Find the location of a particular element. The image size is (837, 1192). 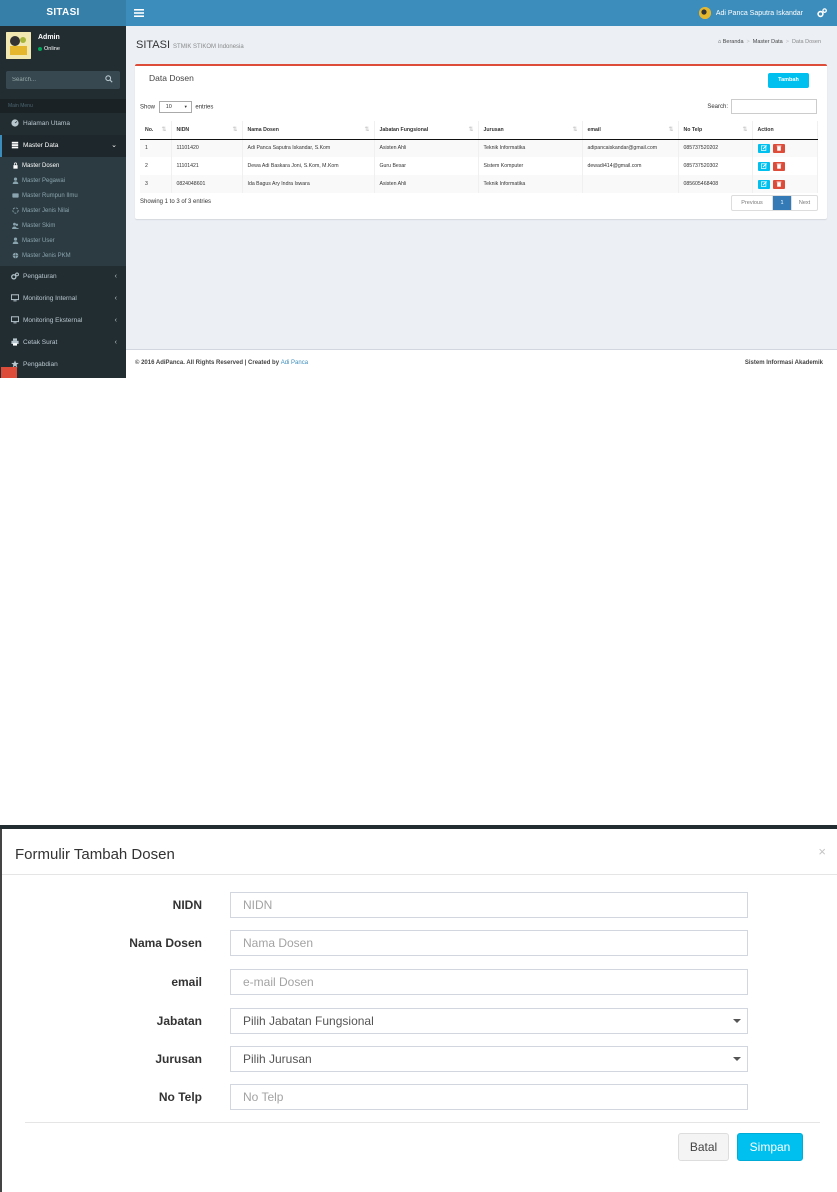

modal-footer-divider is located at coordinates (422, 1122).